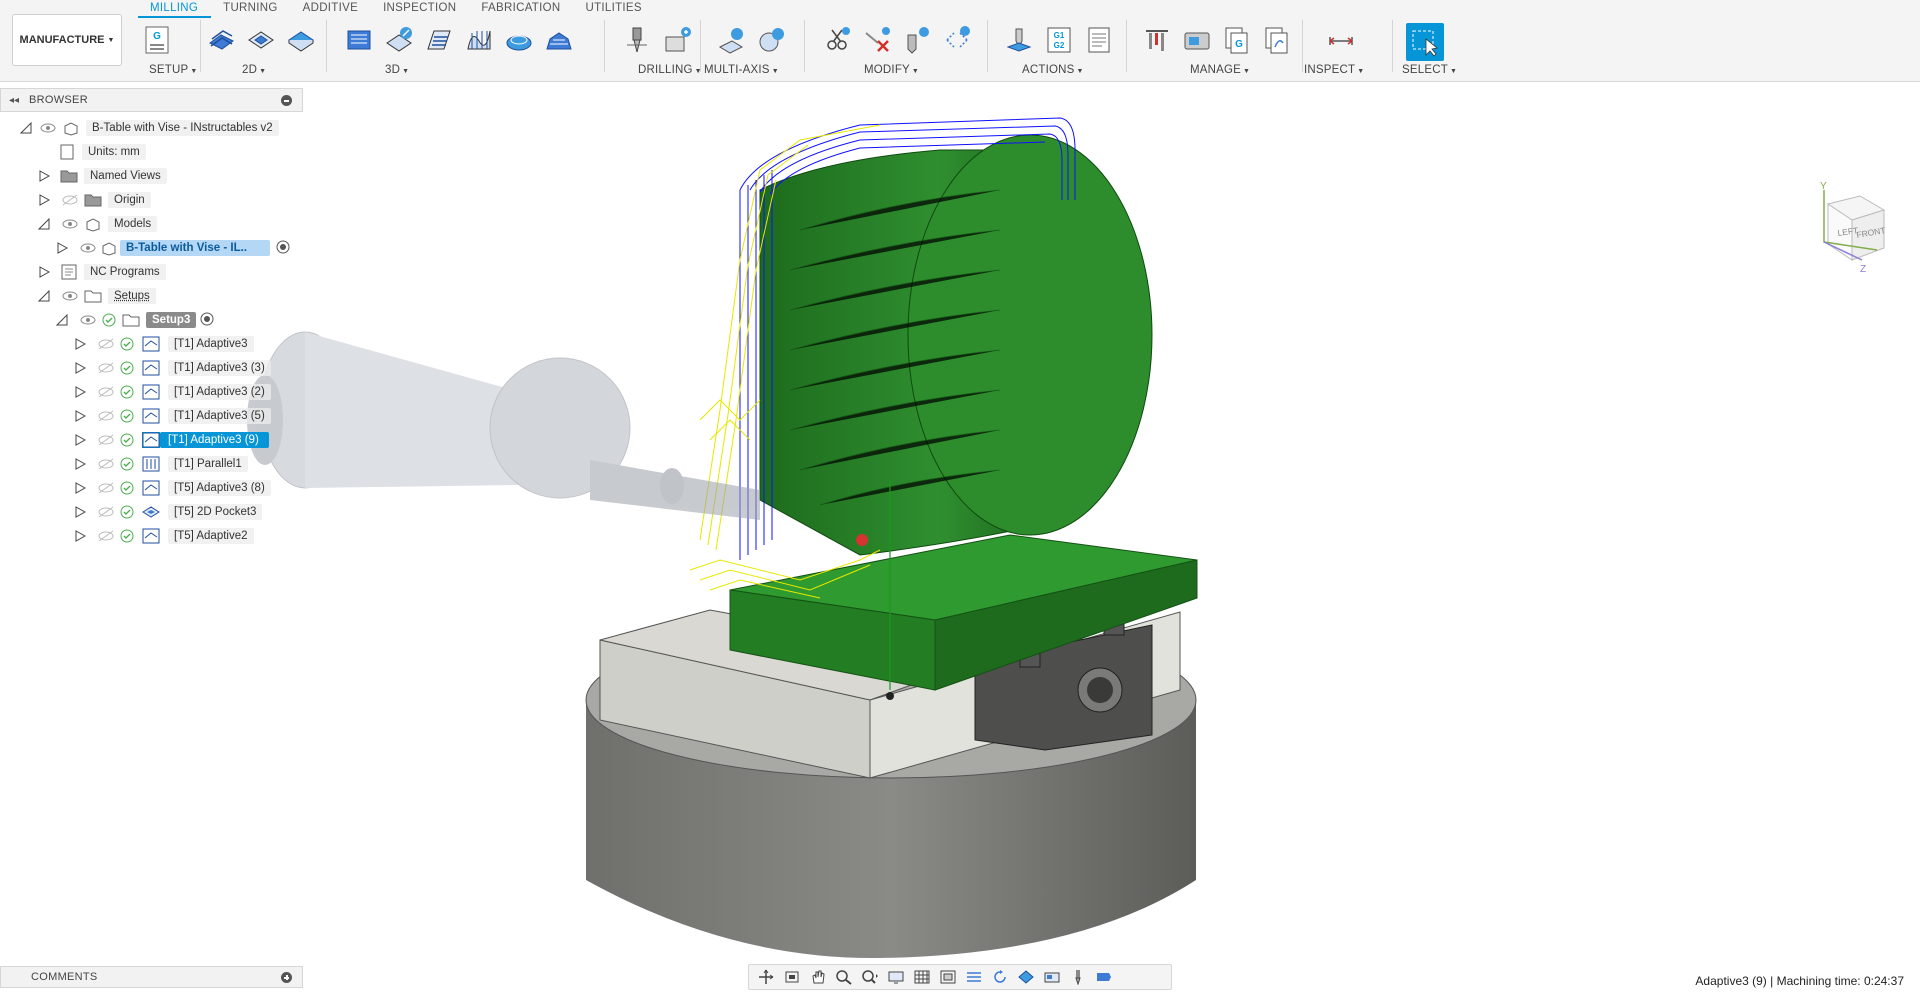  Describe the element at coordinates (254, 70) in the screenshot. I see `2d-menu: 2D ▼` at that location.